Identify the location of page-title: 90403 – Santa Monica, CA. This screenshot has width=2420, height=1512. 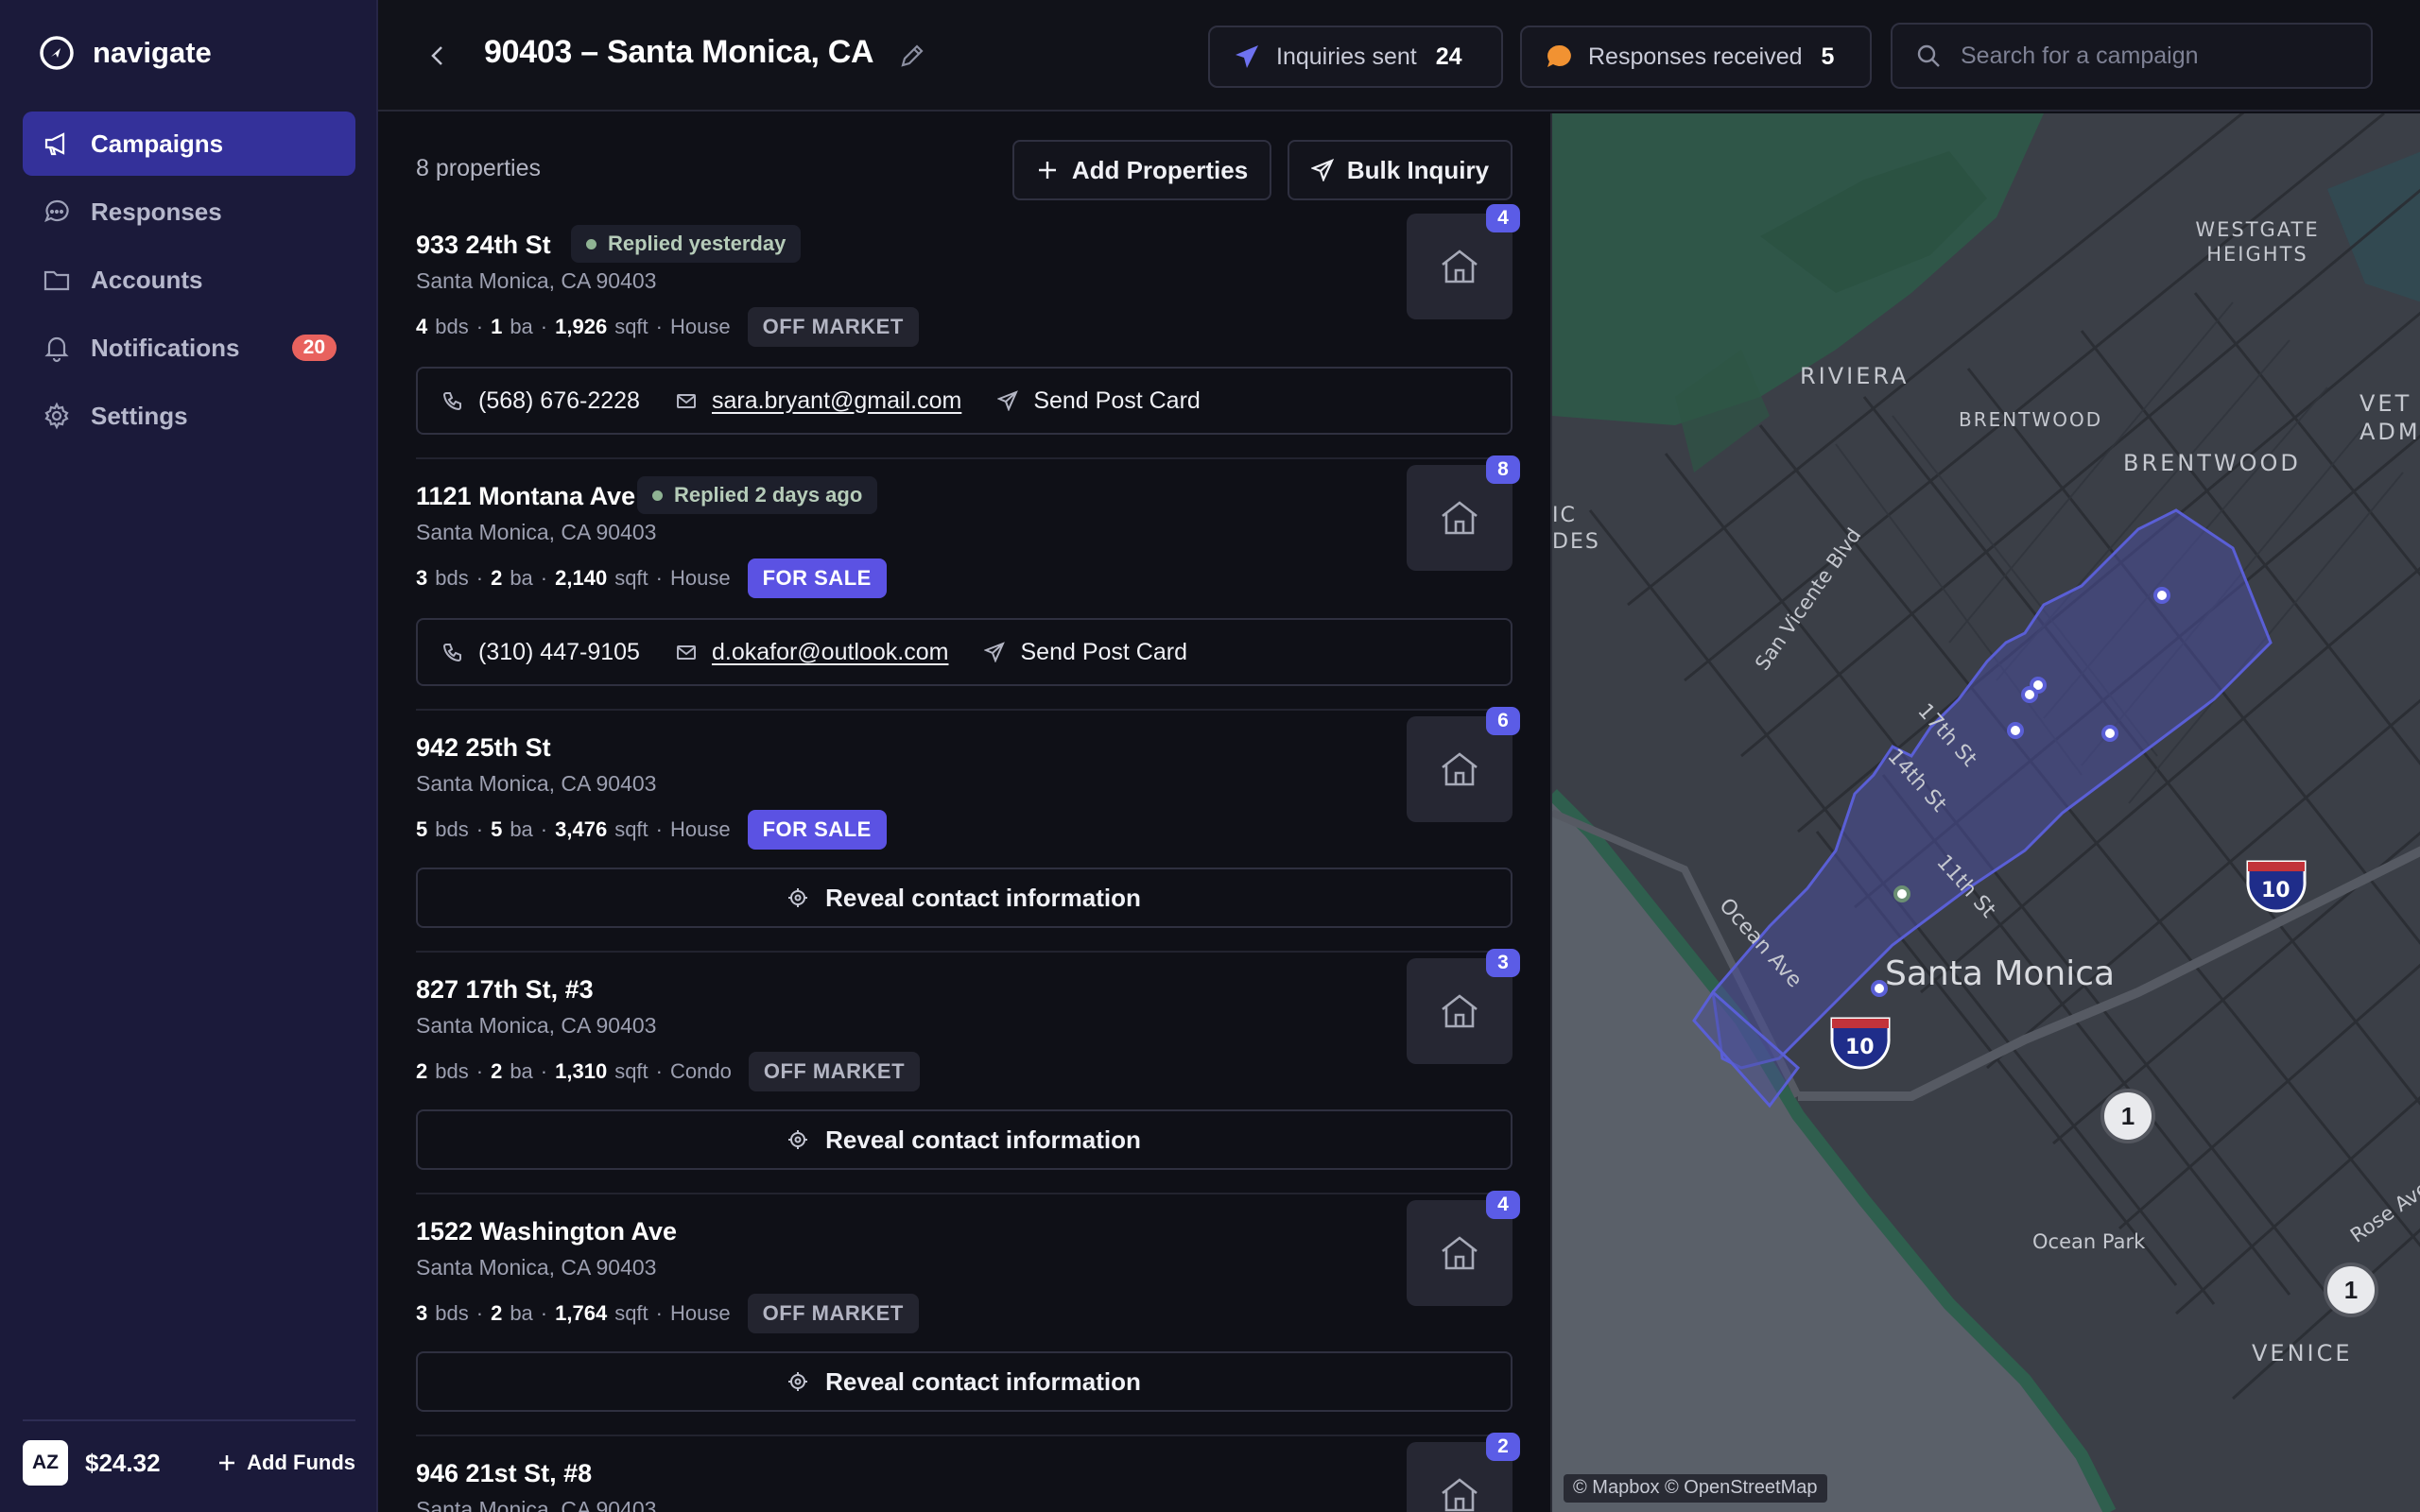
(679, 52).